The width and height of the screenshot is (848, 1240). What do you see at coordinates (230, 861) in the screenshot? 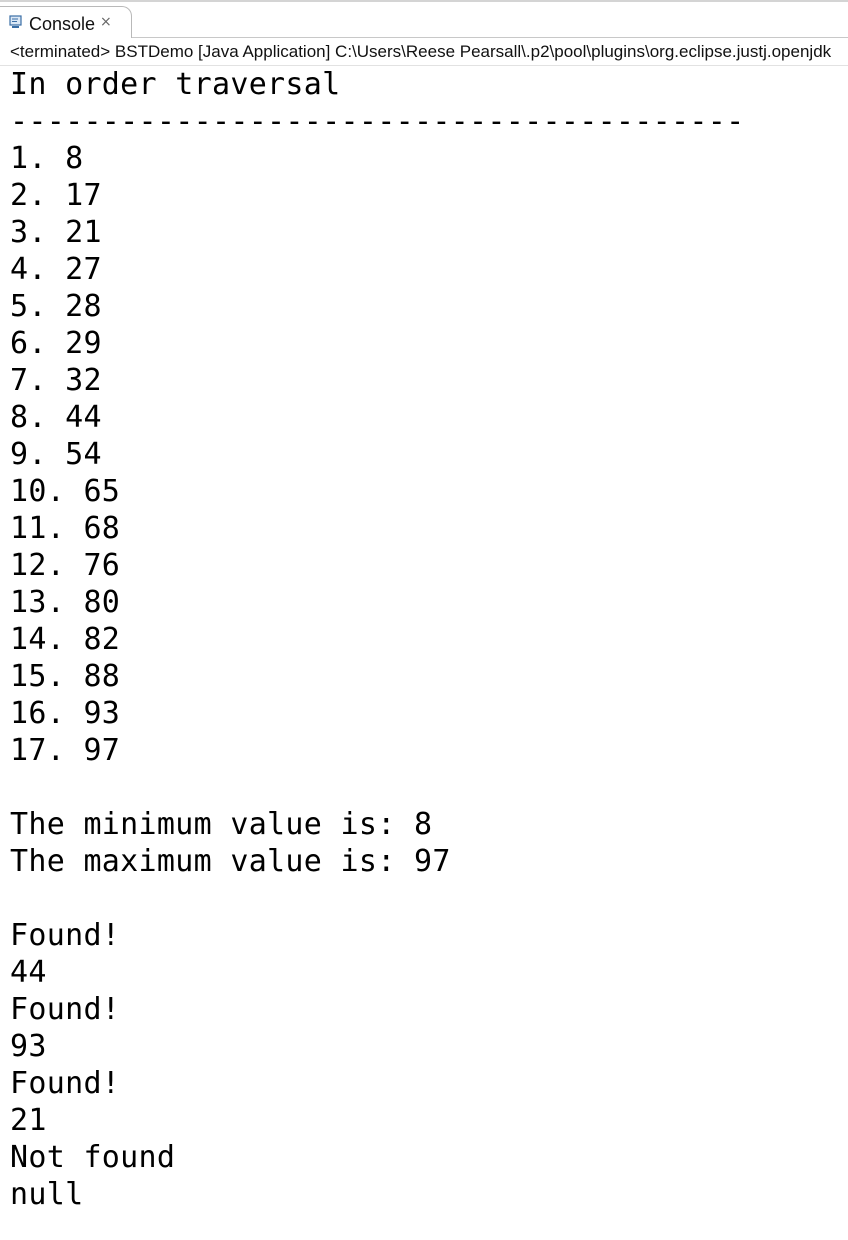
I see `console-line: The maximum value is: 97` at bounding box center [230, 861].